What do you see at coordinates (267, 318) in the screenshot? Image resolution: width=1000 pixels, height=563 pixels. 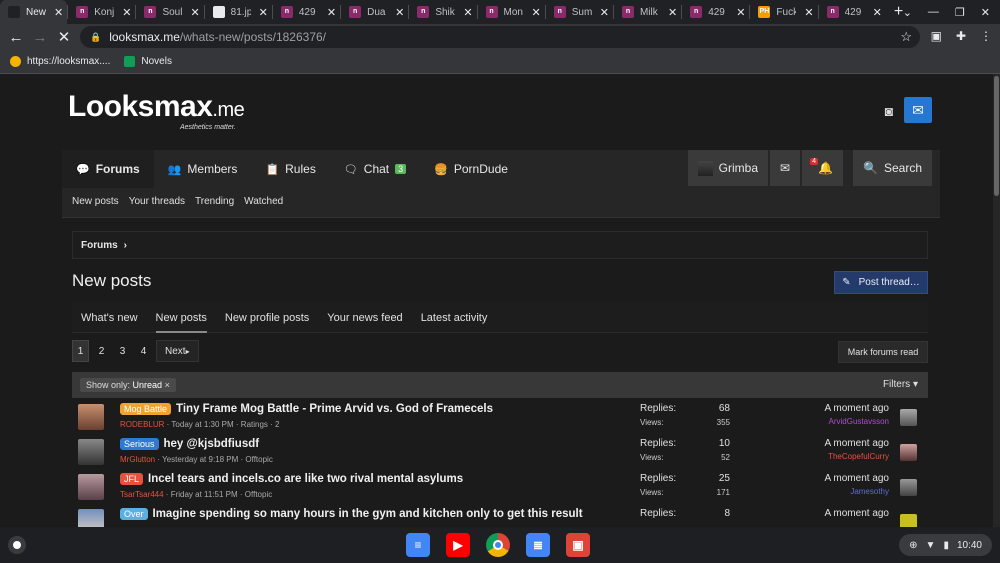 I see `tab-new-profile-posts: New profile posts` at bounding box center [267, 318].